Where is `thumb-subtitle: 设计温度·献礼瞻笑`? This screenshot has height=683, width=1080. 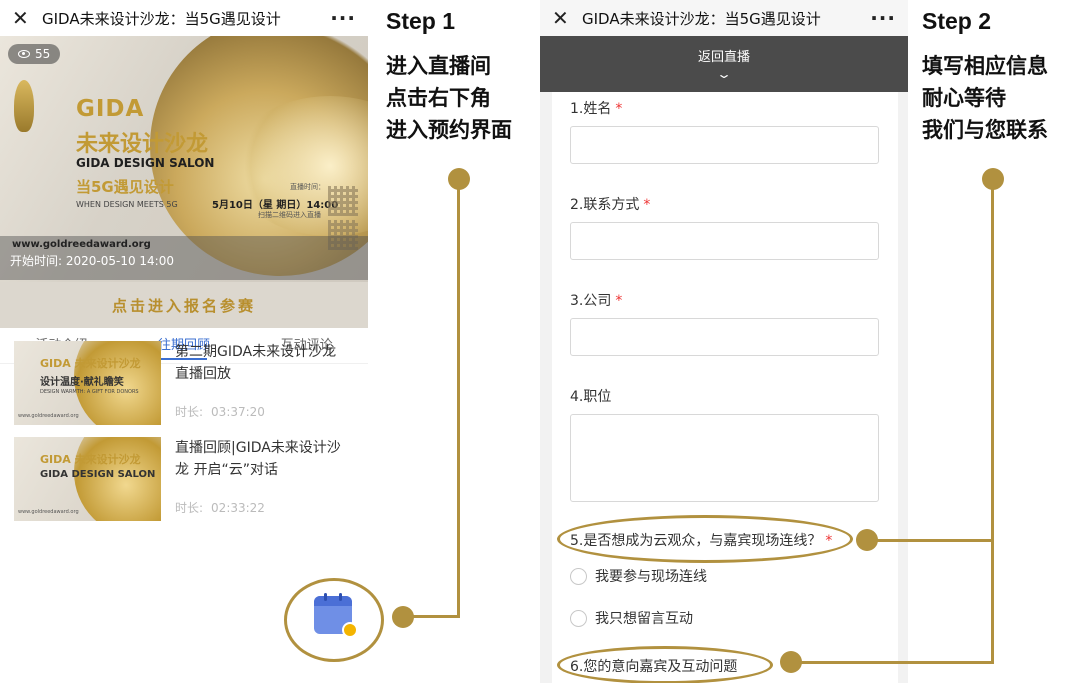 thumb-subtitle: 设计温度·献礼瞻笑 is located at coordinates (82, 382).